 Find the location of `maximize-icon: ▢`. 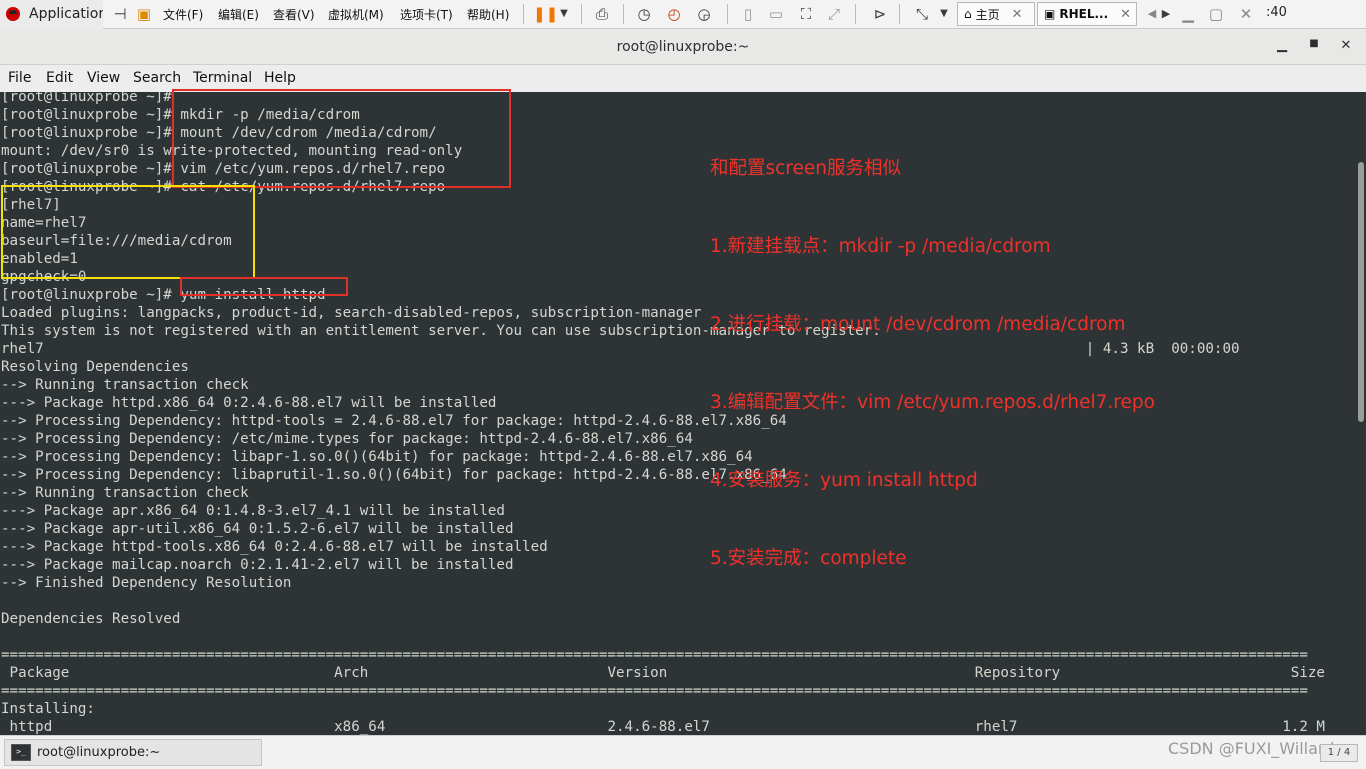

maximize-icon: ▢ is located at coordinates (1216, 14).